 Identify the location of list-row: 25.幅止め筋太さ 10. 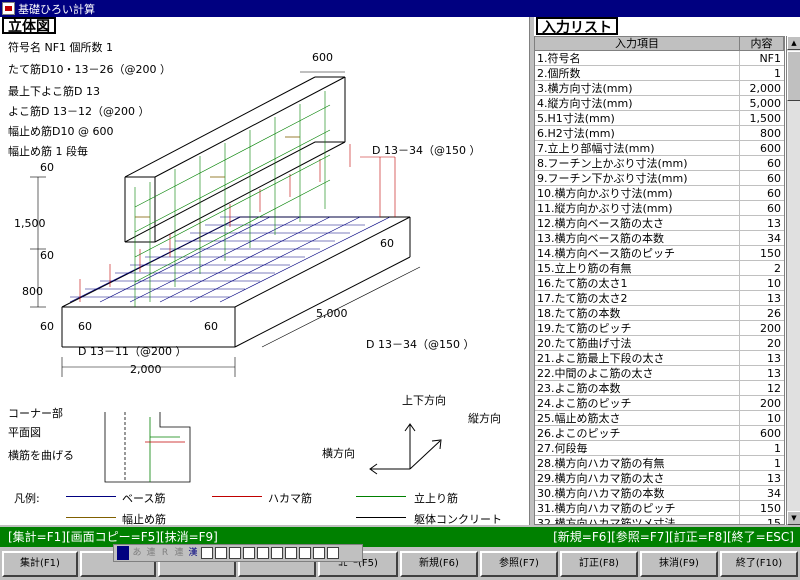
(659, 418).